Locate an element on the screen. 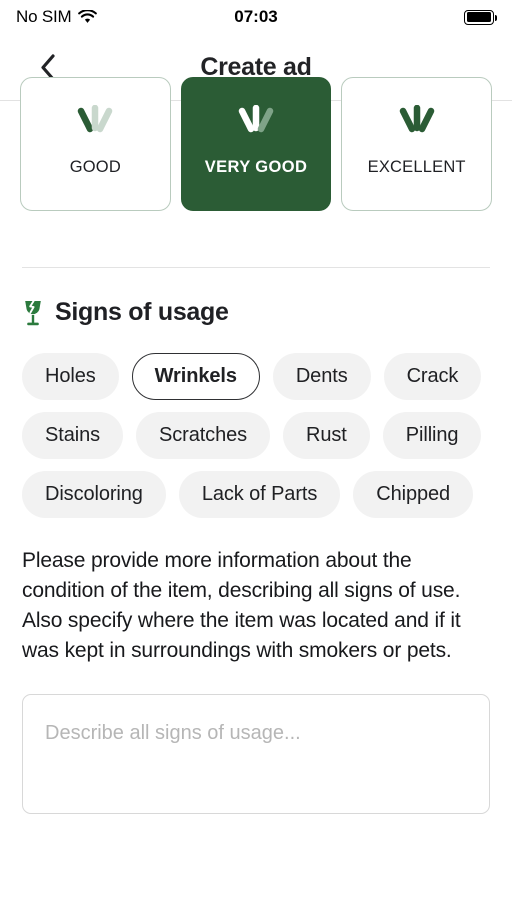  chip-dents: Dents is located at coordinates (321, 376).